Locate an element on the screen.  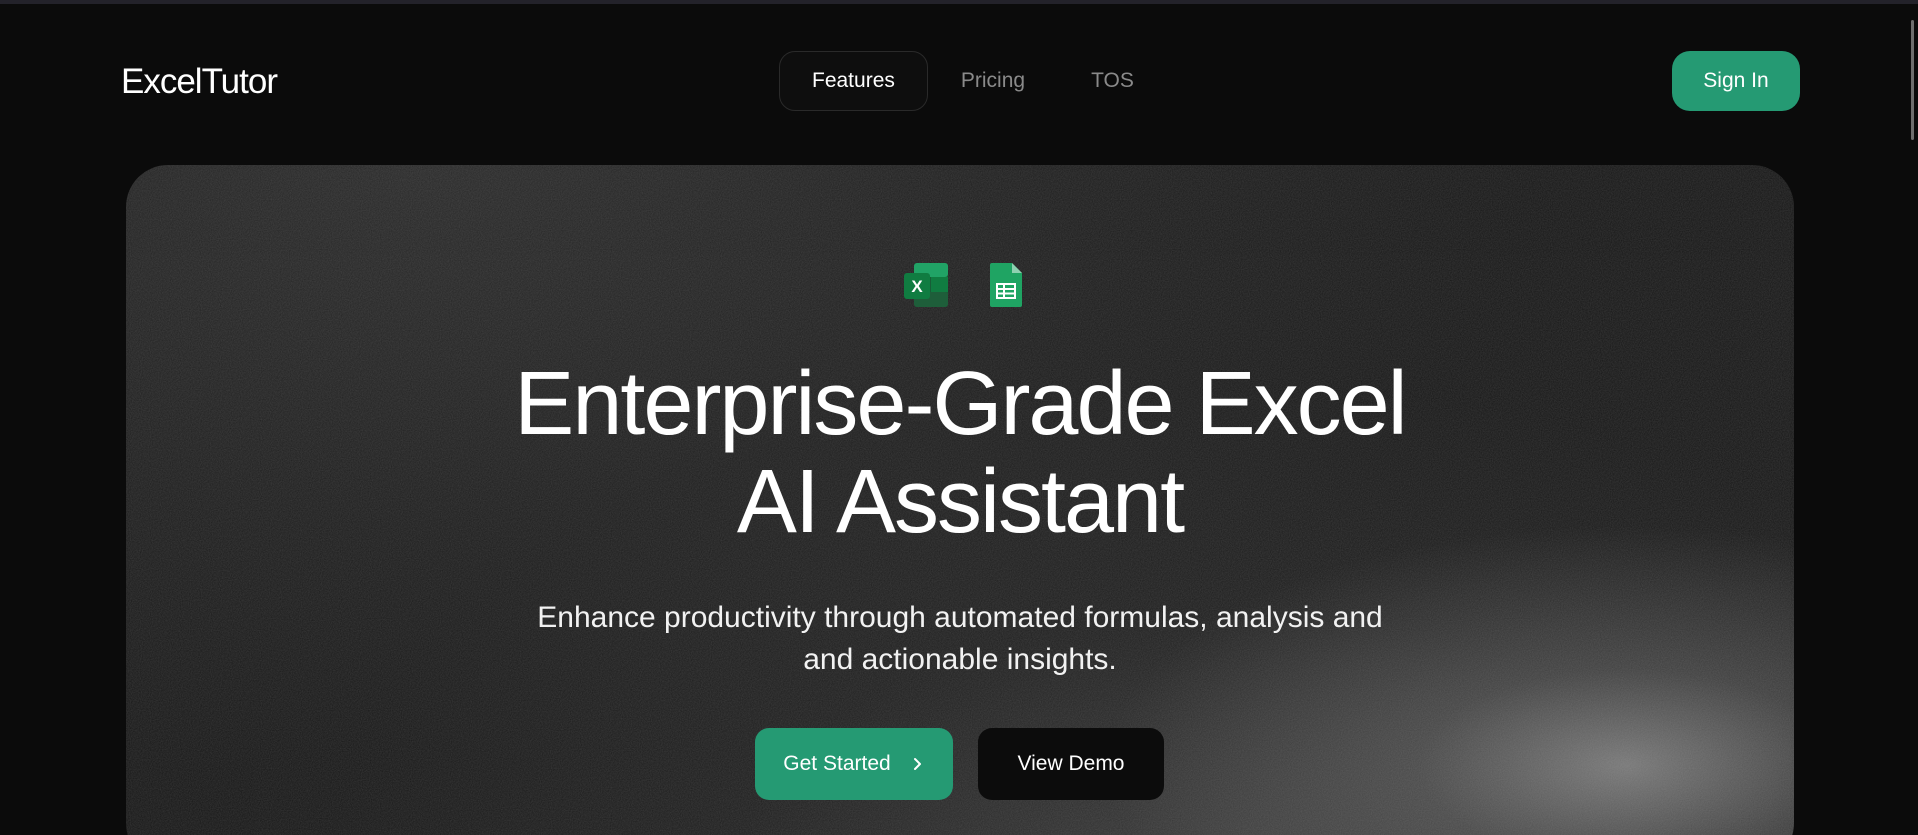
view-demo-button: View Demo is located at coordinates (1071, 764).